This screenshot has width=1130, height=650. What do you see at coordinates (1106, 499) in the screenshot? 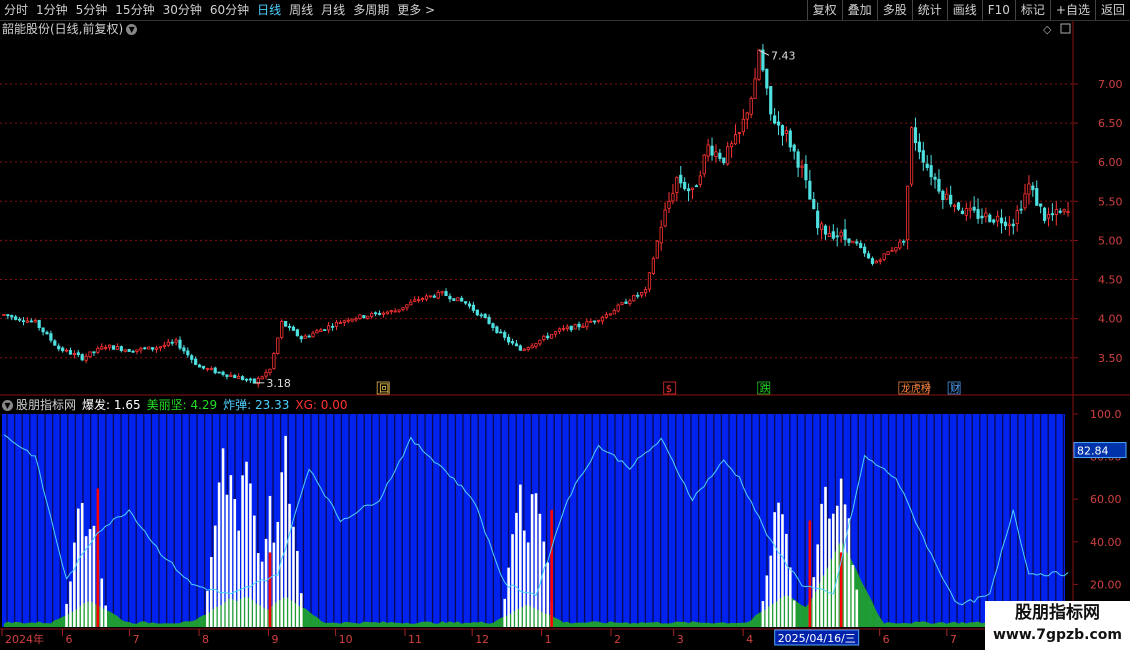
I see `ind-tick-label: 60.00` at bounding box center [1106, 499].